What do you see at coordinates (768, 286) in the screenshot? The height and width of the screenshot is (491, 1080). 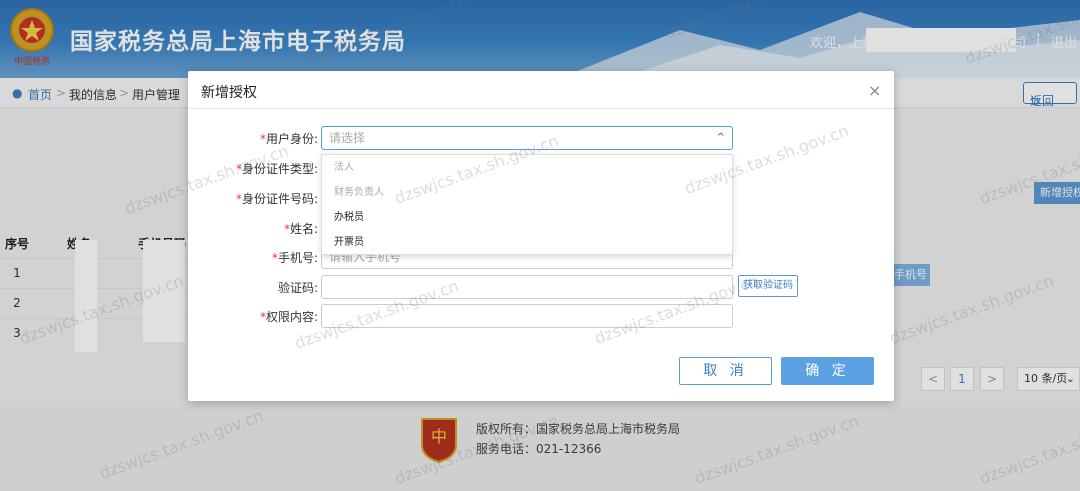 I see `get-code-button: 获取验证码` at bounding box center [768, 286].